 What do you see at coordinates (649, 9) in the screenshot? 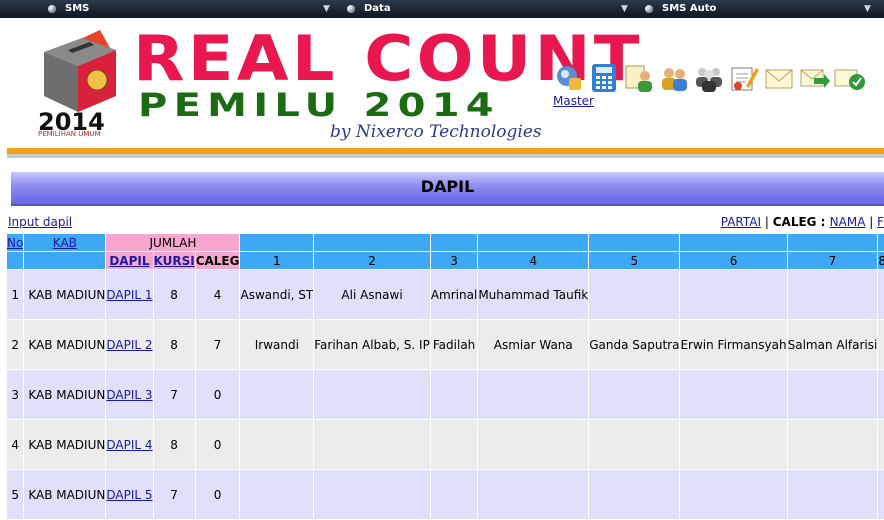
I see `menu-bullet-icon` at bounding box center [649, 9].